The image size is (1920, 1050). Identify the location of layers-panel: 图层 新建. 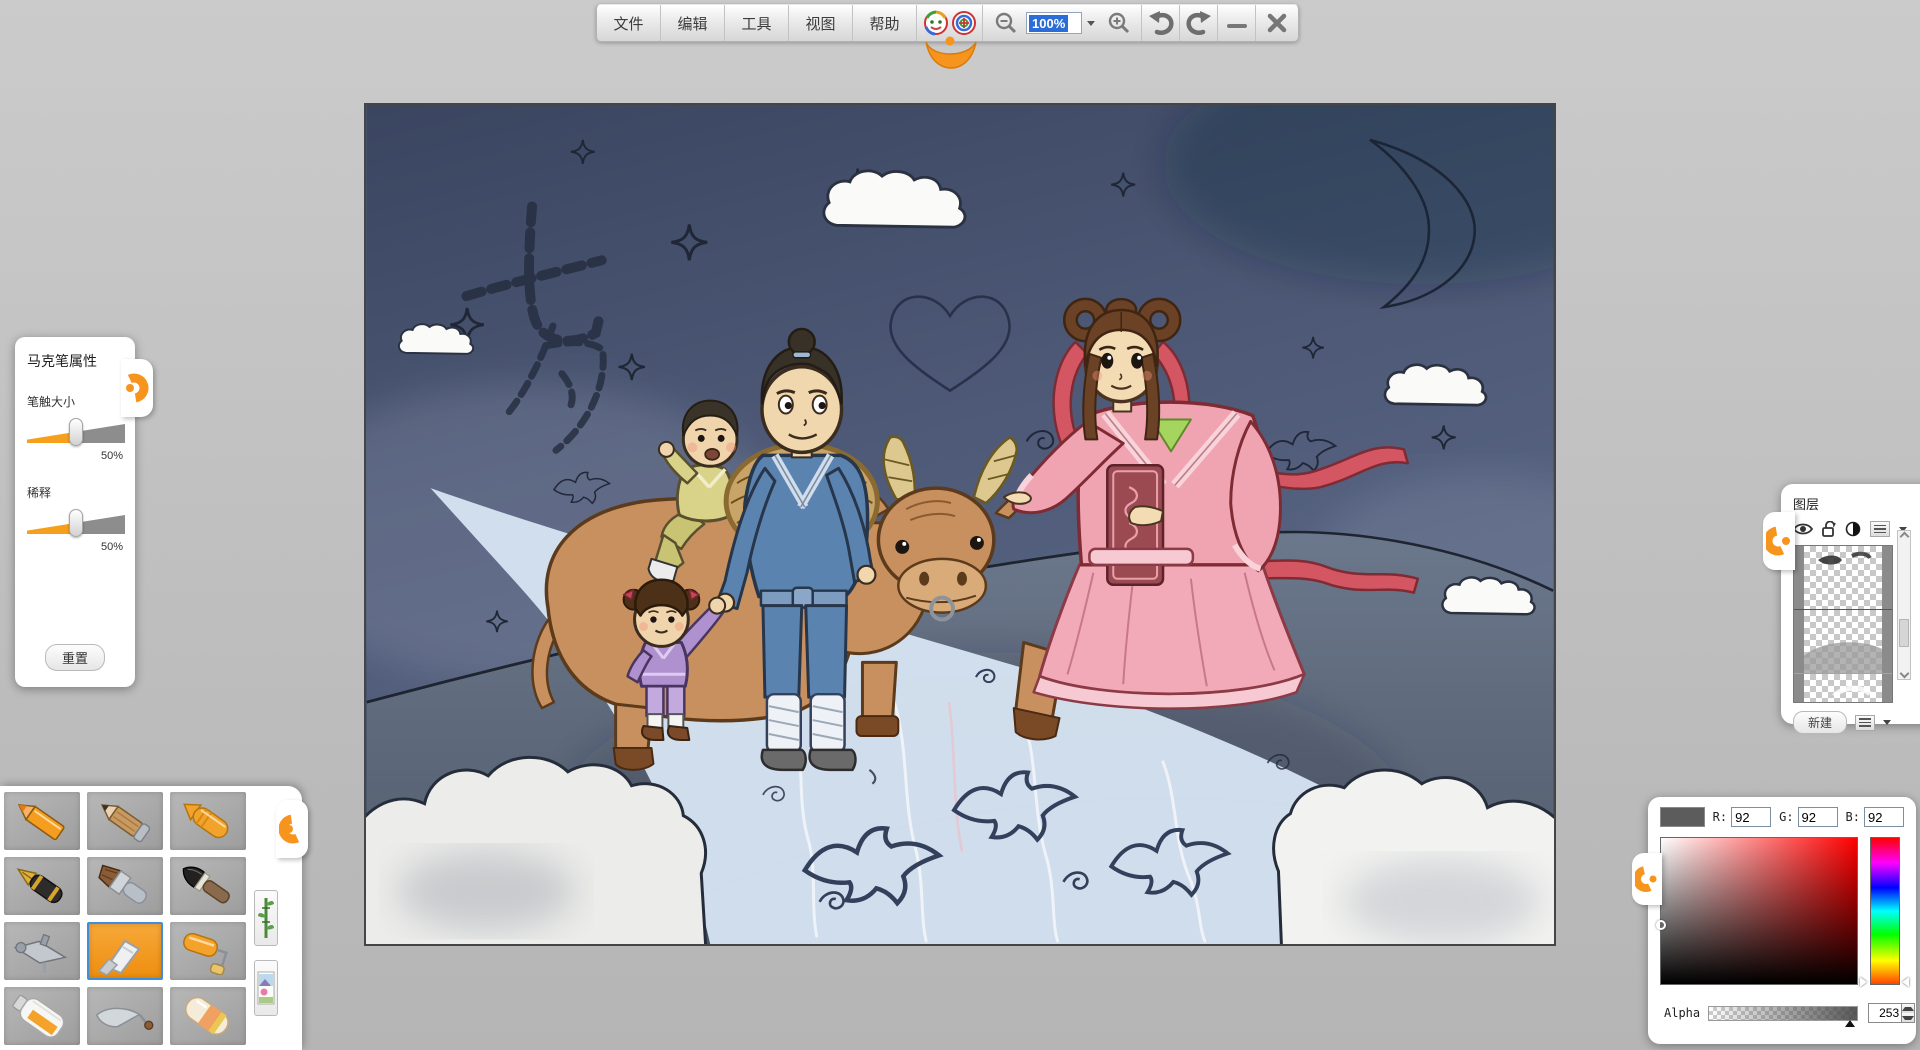
(1841, 609).